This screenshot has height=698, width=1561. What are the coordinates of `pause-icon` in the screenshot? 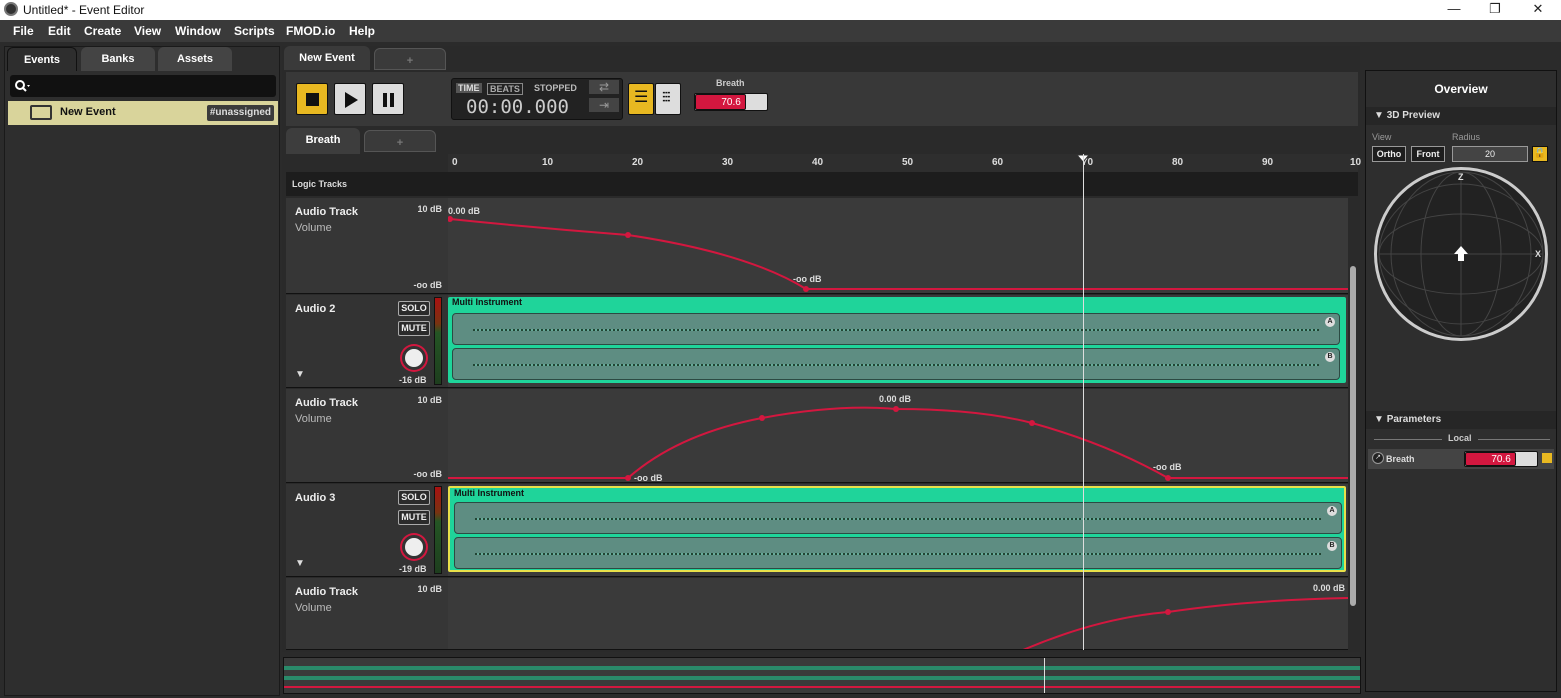 It's located at (388, 100).